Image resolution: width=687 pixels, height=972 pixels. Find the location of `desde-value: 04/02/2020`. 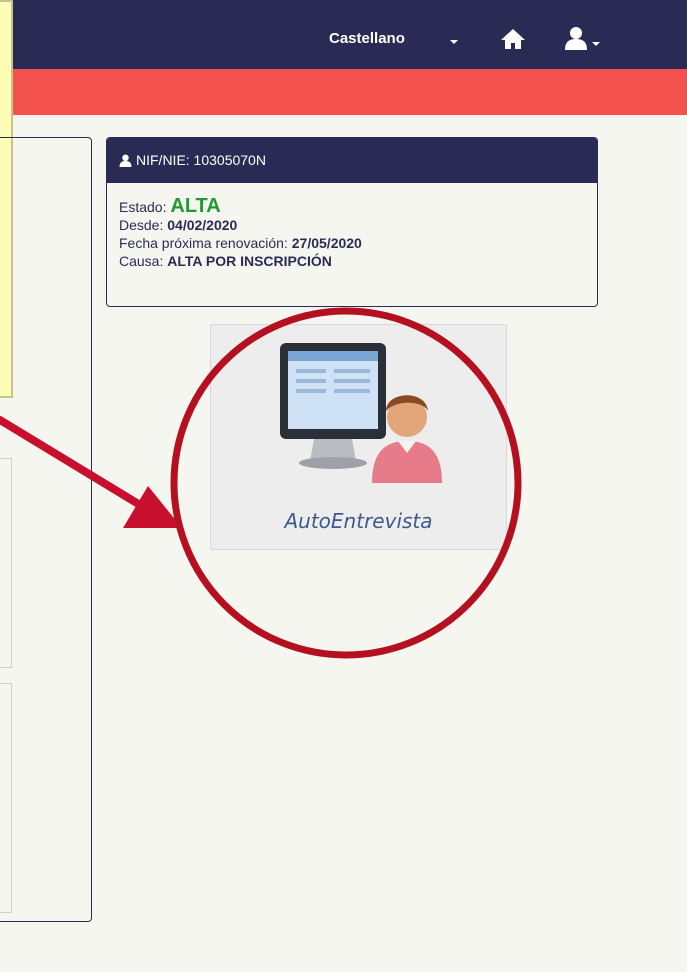

desde-value: 04/02/2020 is located at coordinates (202, 225).